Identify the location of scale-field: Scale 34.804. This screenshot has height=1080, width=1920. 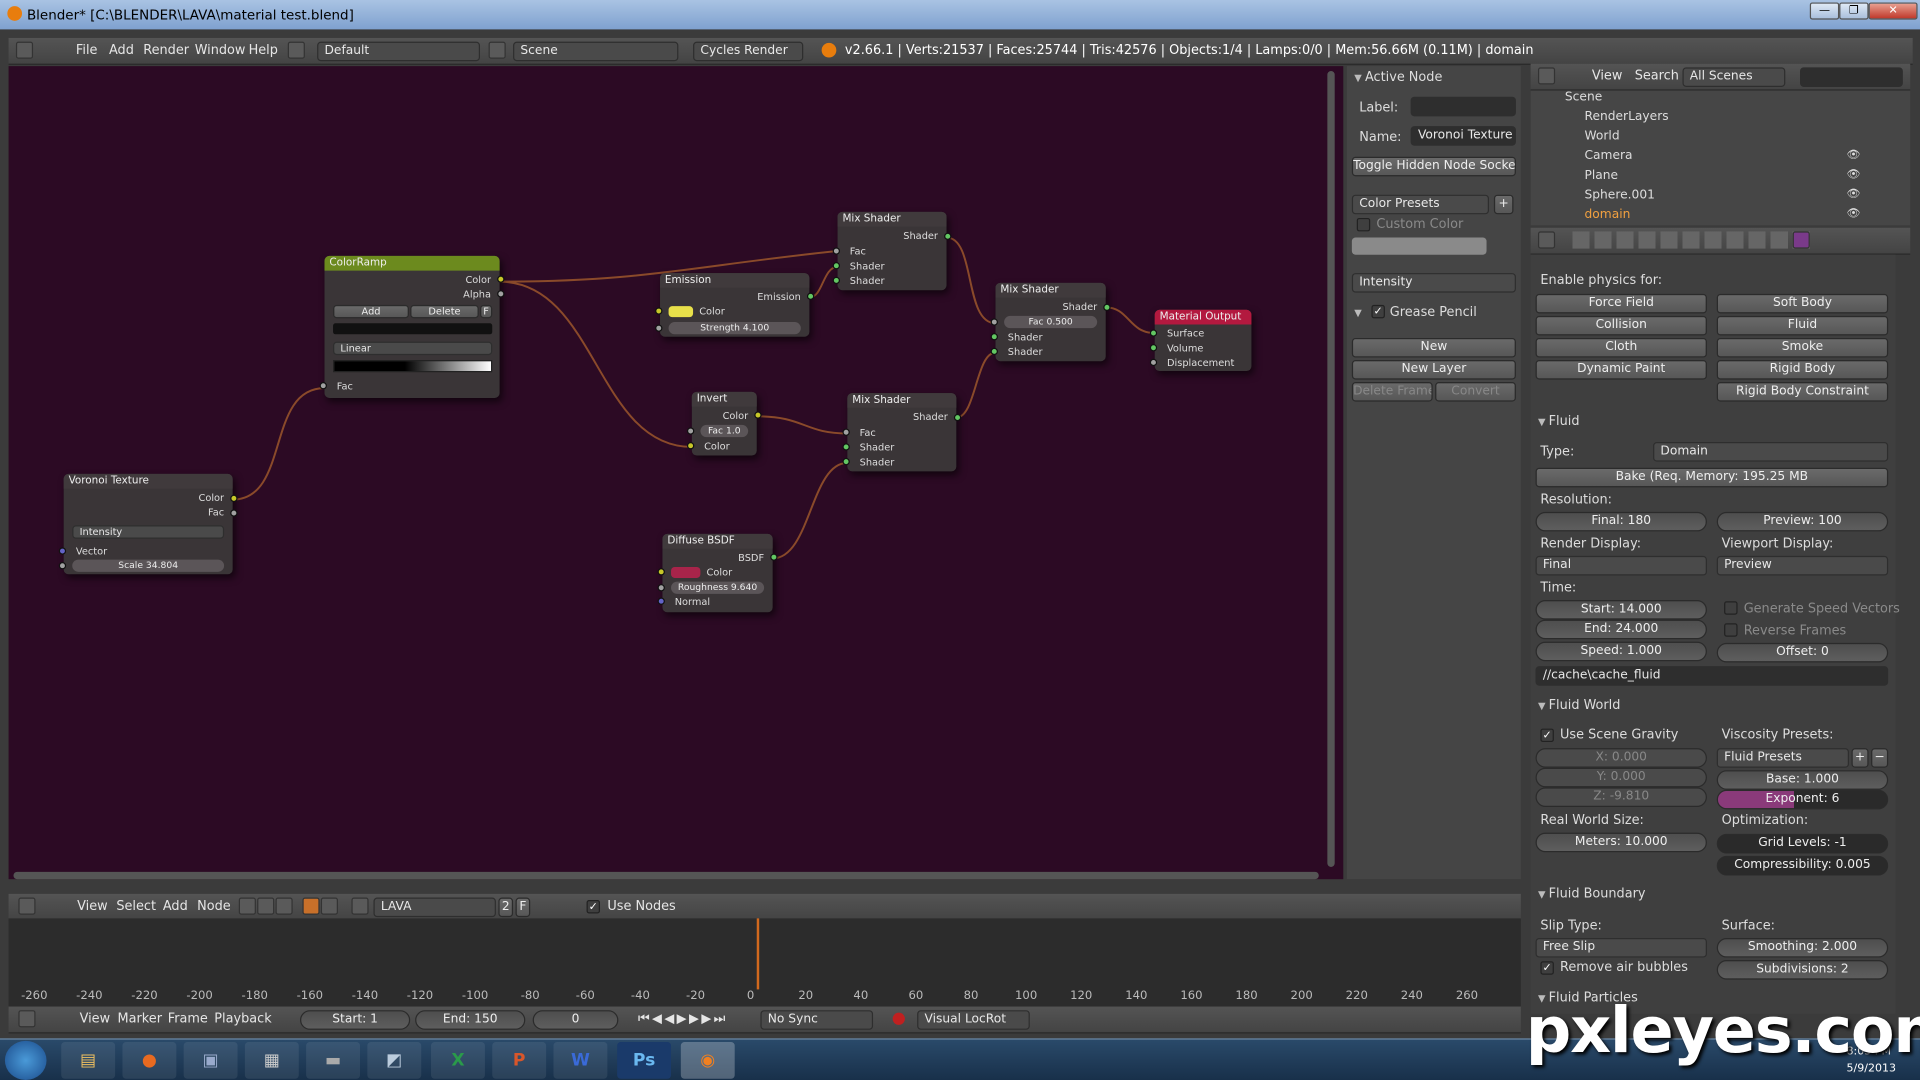
(148, 565).